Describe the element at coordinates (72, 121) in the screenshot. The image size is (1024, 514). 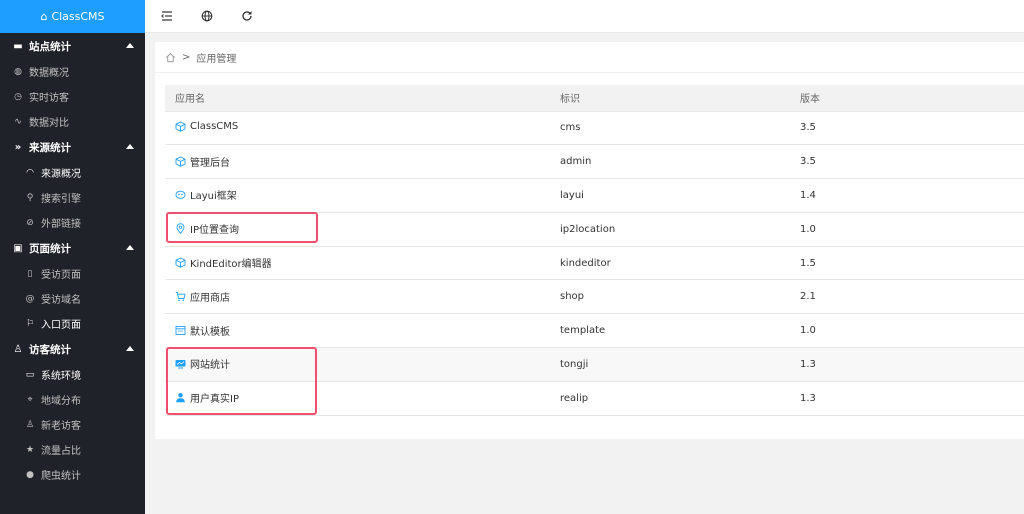
I see `sidebar-item-0-2: ∿ 数据对比` at that location.